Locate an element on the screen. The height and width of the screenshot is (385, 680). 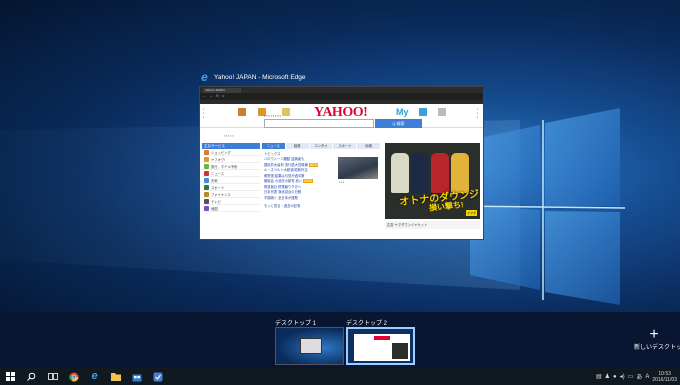
more-topics-link: もっと見る・過去の記事 is located at coordinates (282, 206).